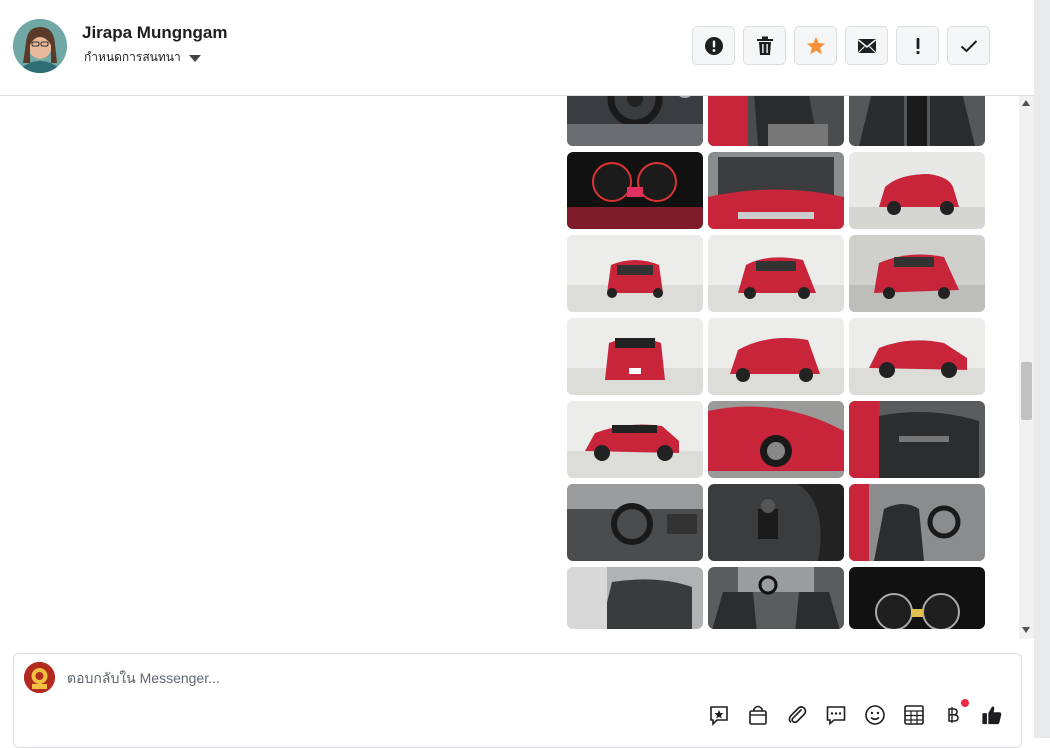 Image resolution: width=1050 pixels, height=748 pixels. I want to click on mark-done-button, so click(968, 45).